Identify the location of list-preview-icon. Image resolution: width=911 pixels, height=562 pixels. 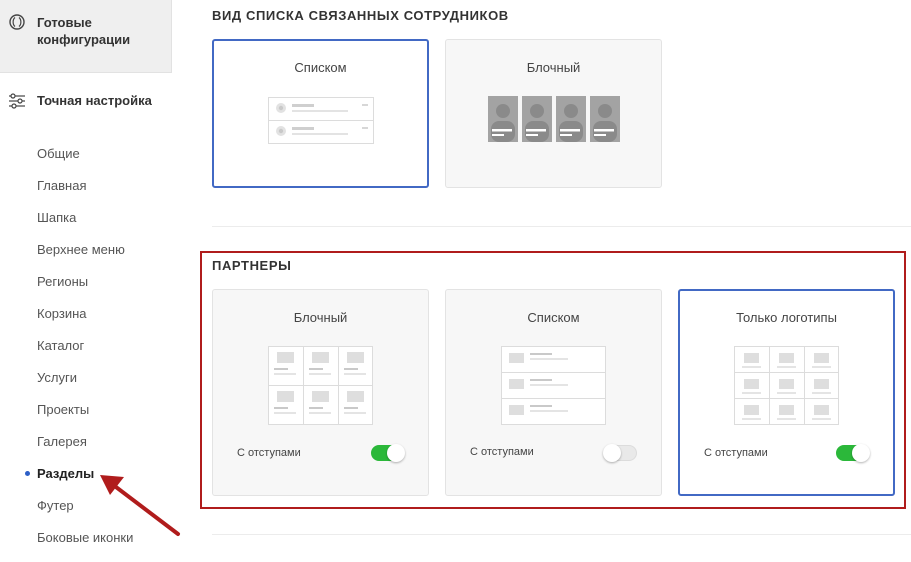
(321, 120).